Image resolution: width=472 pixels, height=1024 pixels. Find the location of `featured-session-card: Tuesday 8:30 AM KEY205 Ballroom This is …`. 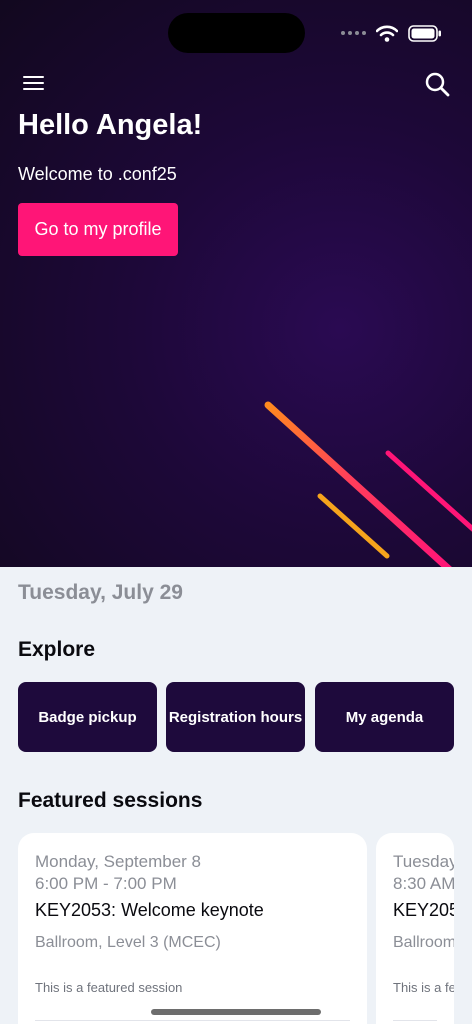

featured-session-card: Tuesday 8:30 AM KEY205 Ballroom This is … is located at coordinates (415, 928).